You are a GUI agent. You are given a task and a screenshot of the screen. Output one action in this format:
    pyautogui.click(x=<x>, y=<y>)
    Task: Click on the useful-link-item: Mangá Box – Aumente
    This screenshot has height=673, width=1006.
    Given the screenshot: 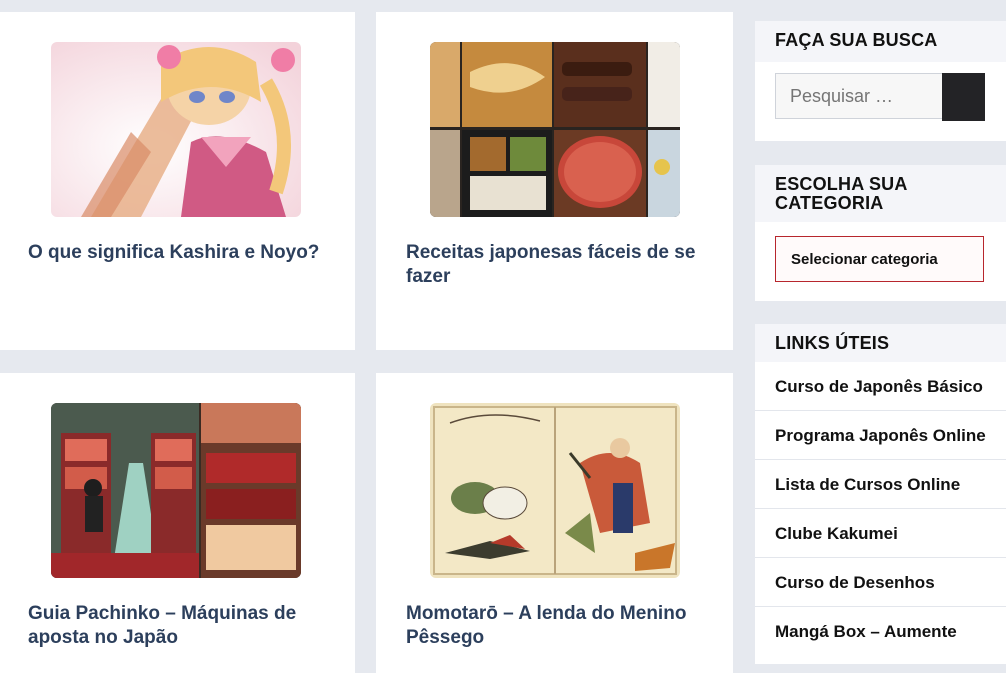 What is the action you would take?
    pyautogui.click(x=880, y=630)
    